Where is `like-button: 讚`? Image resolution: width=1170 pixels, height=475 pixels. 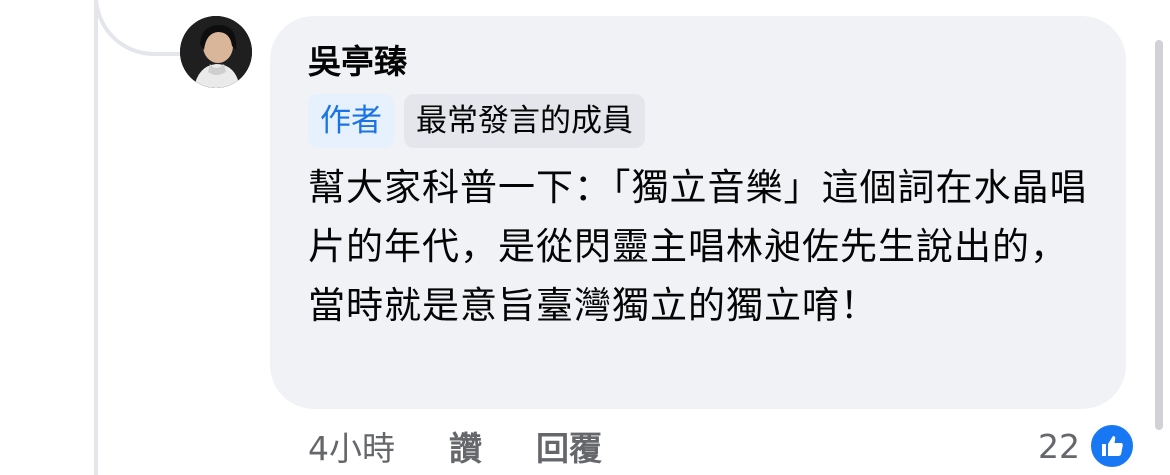 like-button: 讚 is located at coordinates (465, 446).